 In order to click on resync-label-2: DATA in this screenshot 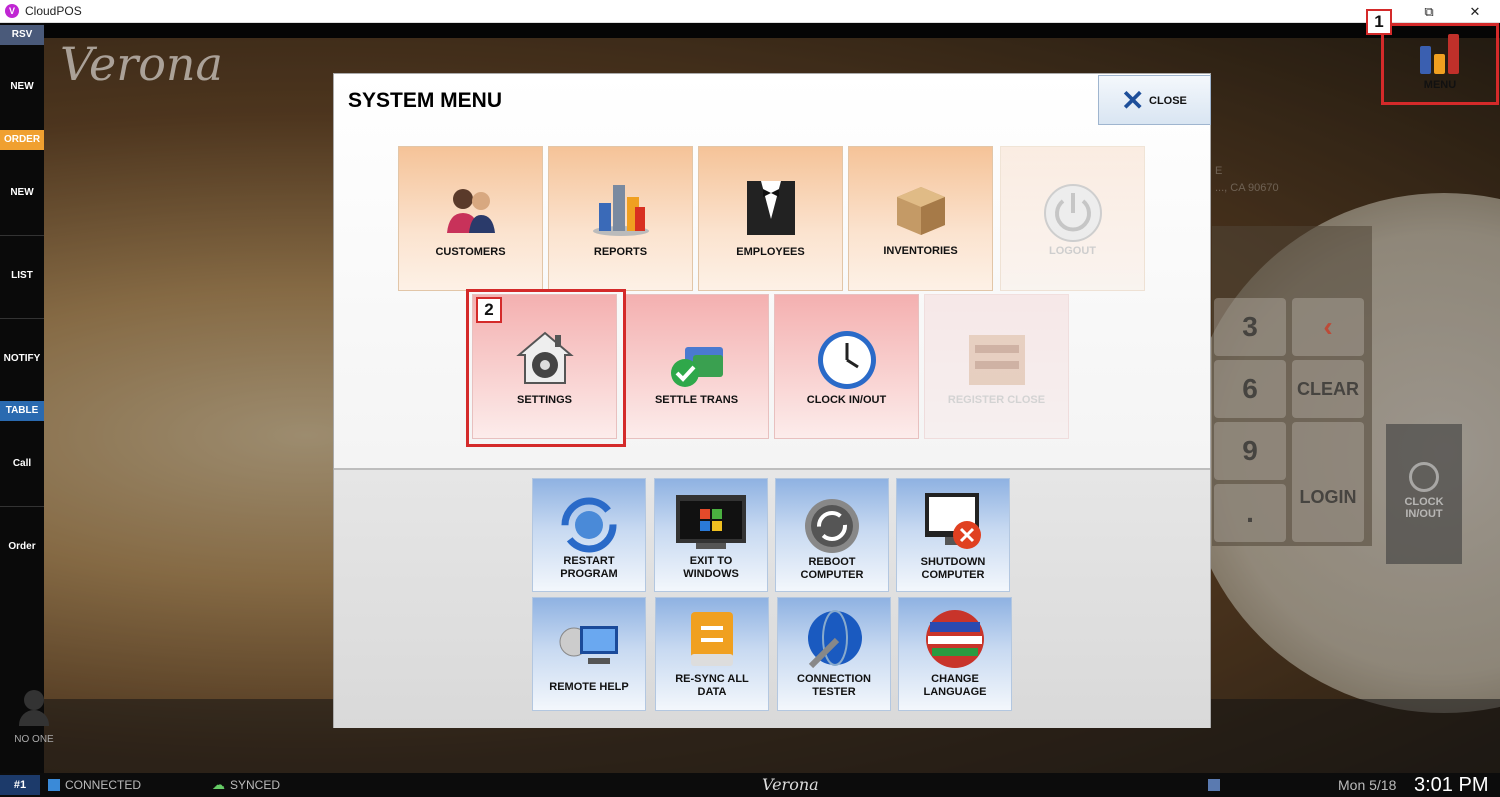, I will do `click(712, 692)`.